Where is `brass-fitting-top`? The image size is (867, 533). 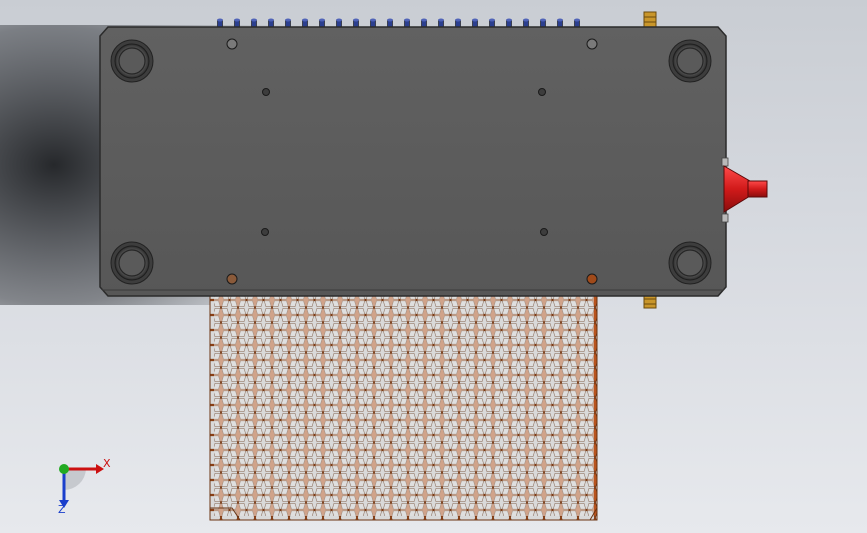
brass-fitting-top is located at coordinates (650, 19).